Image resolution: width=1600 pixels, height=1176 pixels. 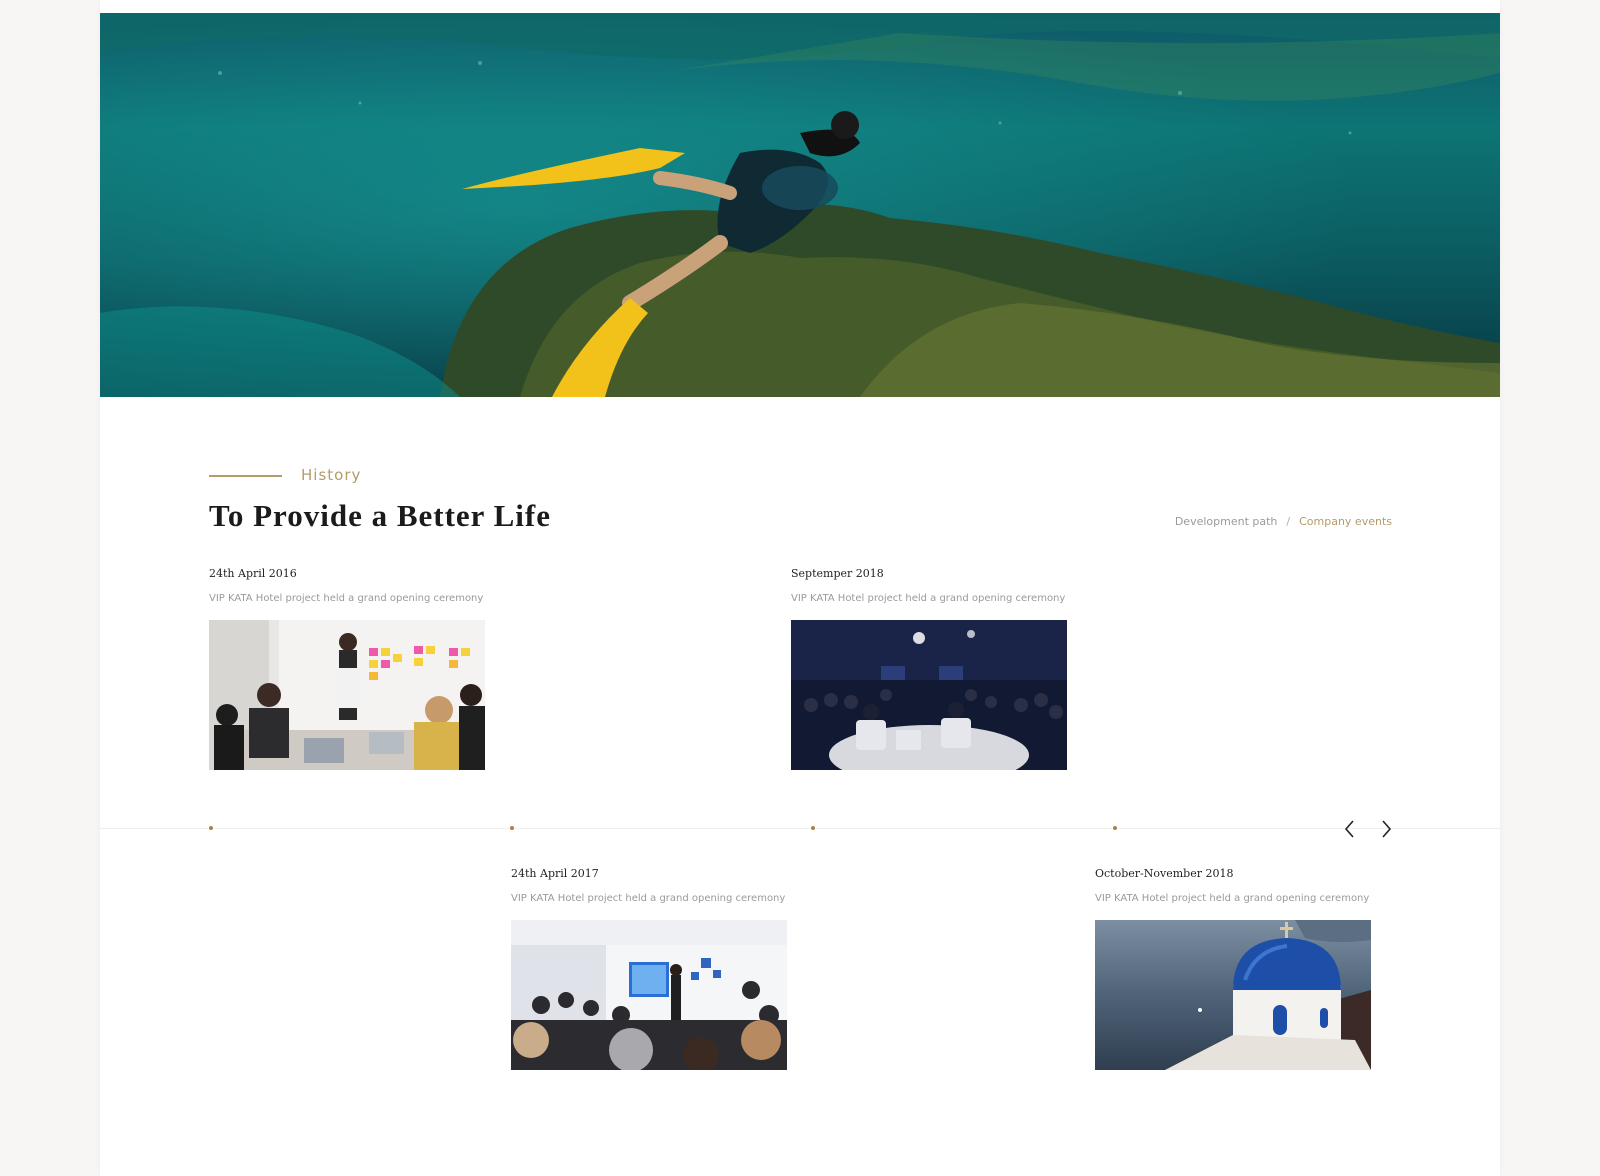 What do you see at coordinates (1226, 521) in the screenshot?
I see `tab-development-path: Development path` at bounding box center [1226, 521].